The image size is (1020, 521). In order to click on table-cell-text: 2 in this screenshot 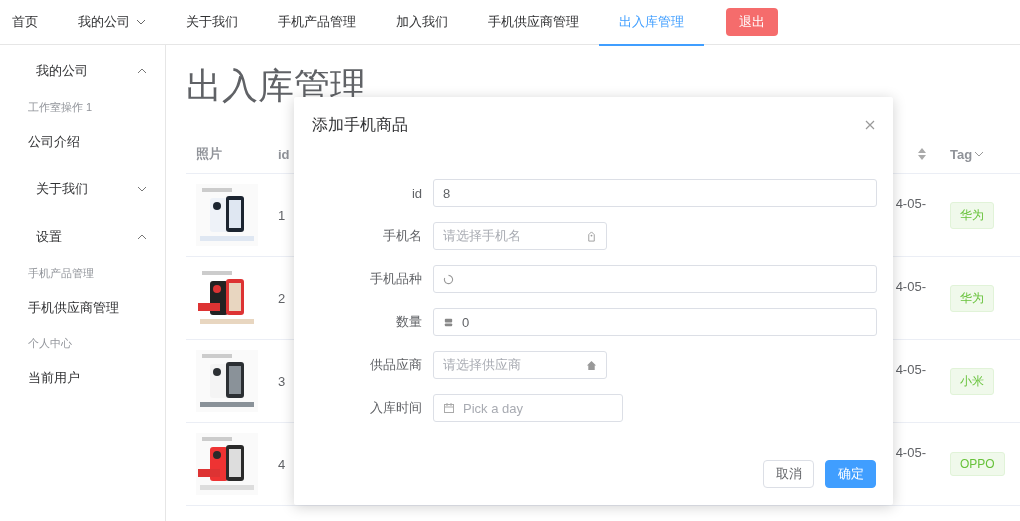, I will do `click(282, 298)`.